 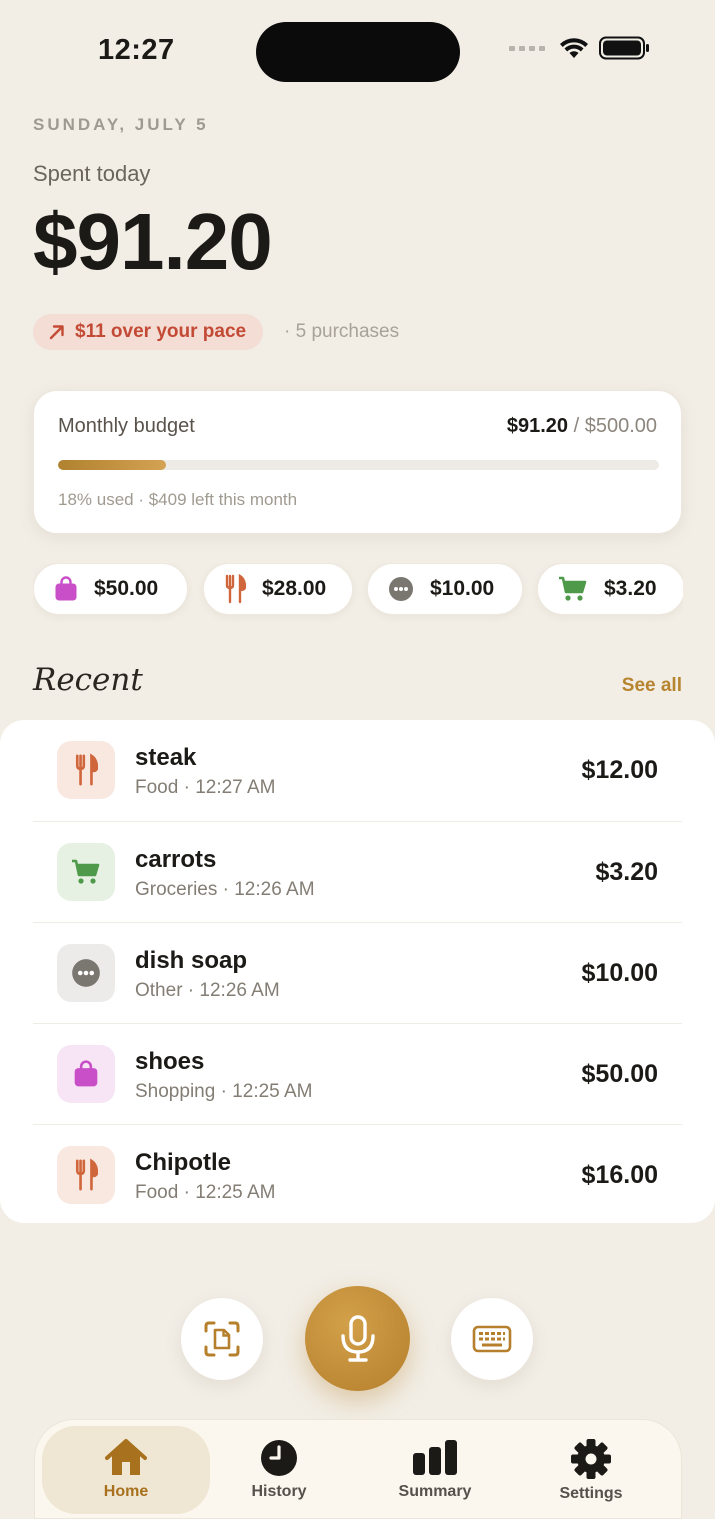 I want to click on tab-settings: Settings, so click(x=591, y=1470).